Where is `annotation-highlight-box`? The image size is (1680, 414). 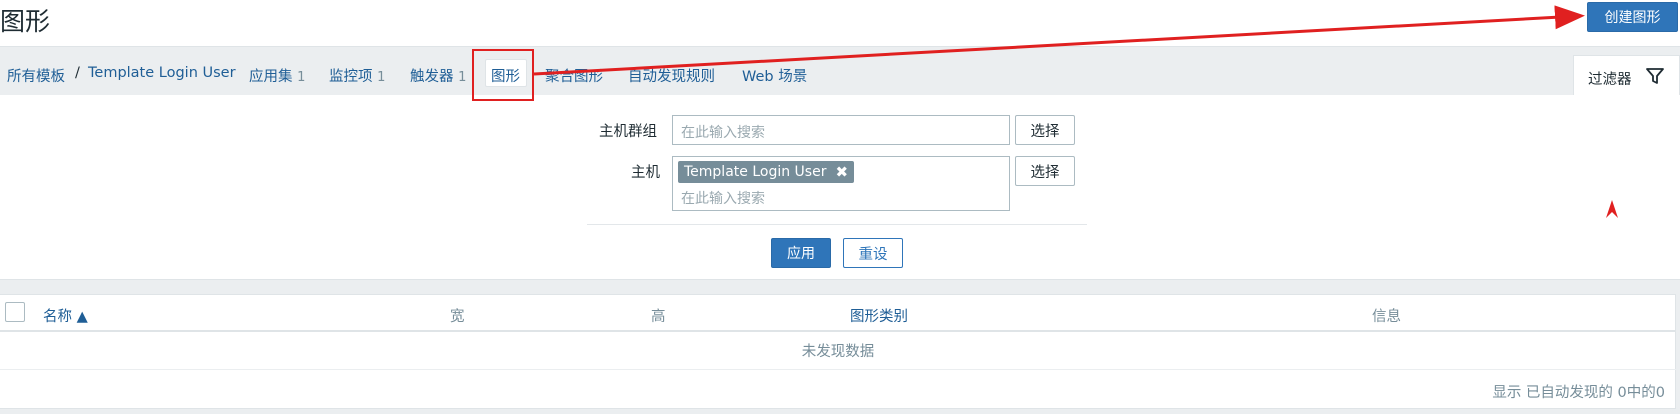
annotation-highlight-box is located at coordinates (503, 75).